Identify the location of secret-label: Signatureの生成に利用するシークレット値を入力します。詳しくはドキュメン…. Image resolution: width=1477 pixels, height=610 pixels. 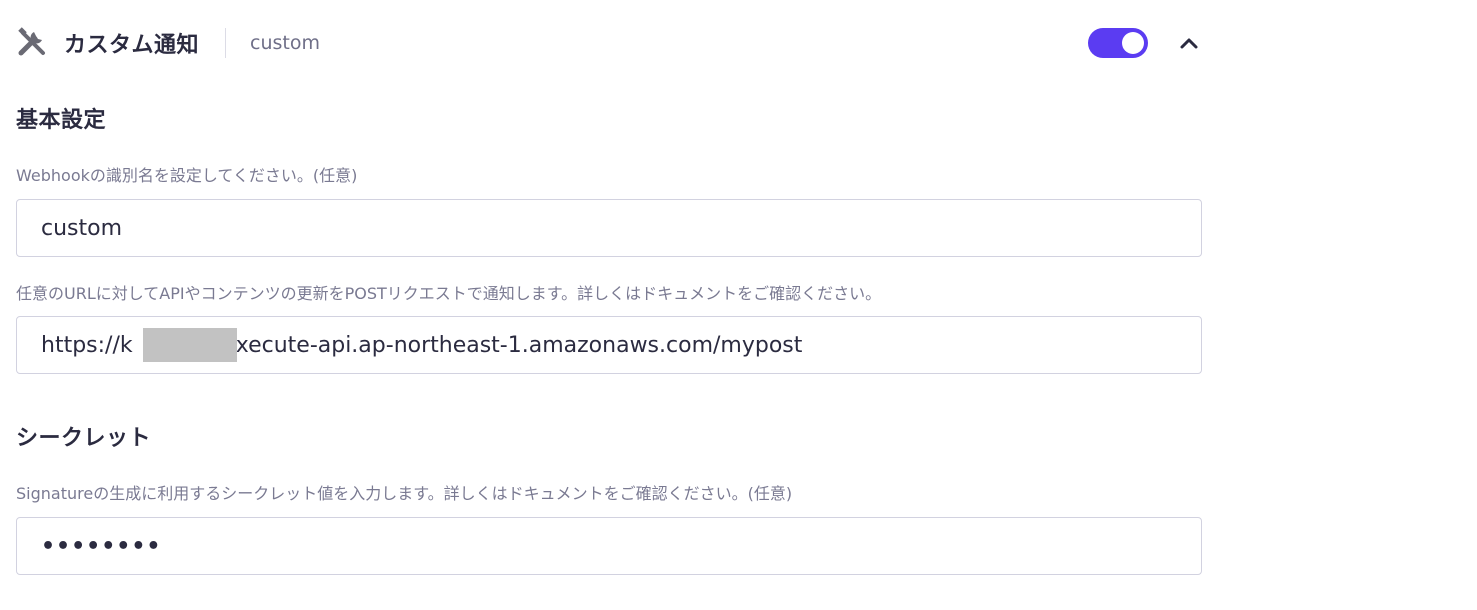
(404, 493).